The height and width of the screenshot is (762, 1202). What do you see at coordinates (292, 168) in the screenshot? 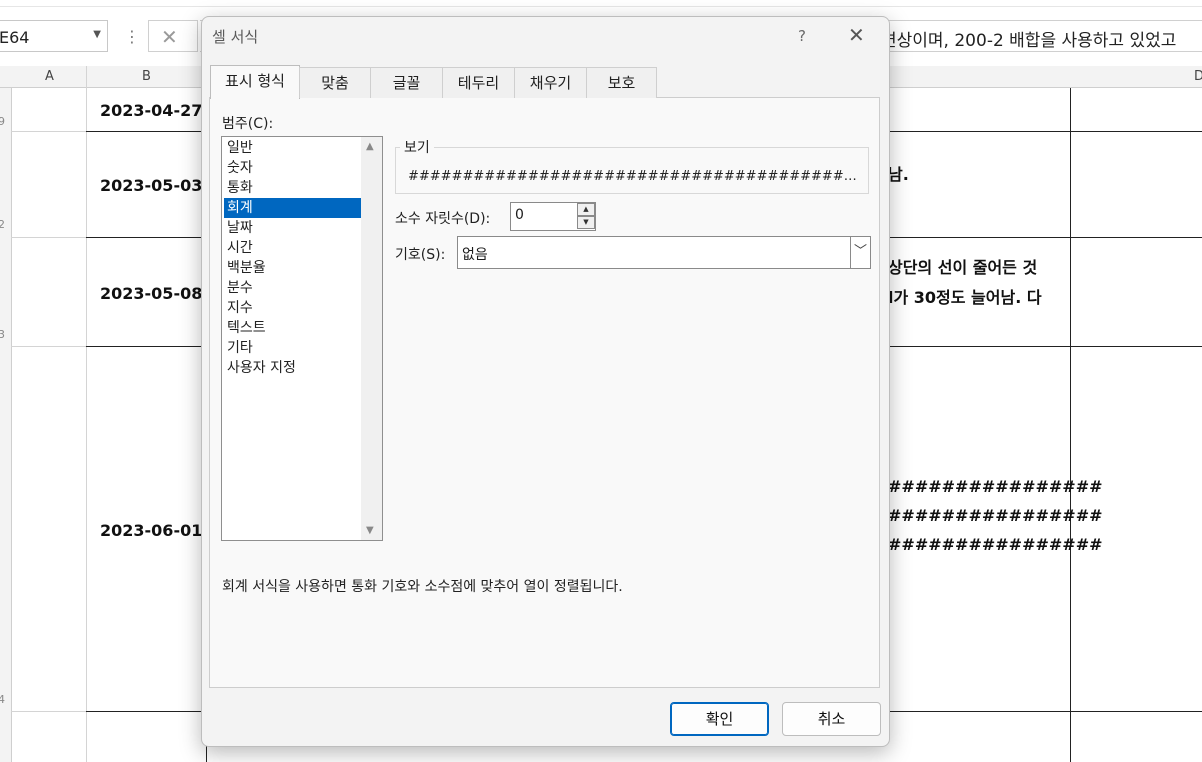
I see `category-item: 숫자` at bounding box center [292, 168].